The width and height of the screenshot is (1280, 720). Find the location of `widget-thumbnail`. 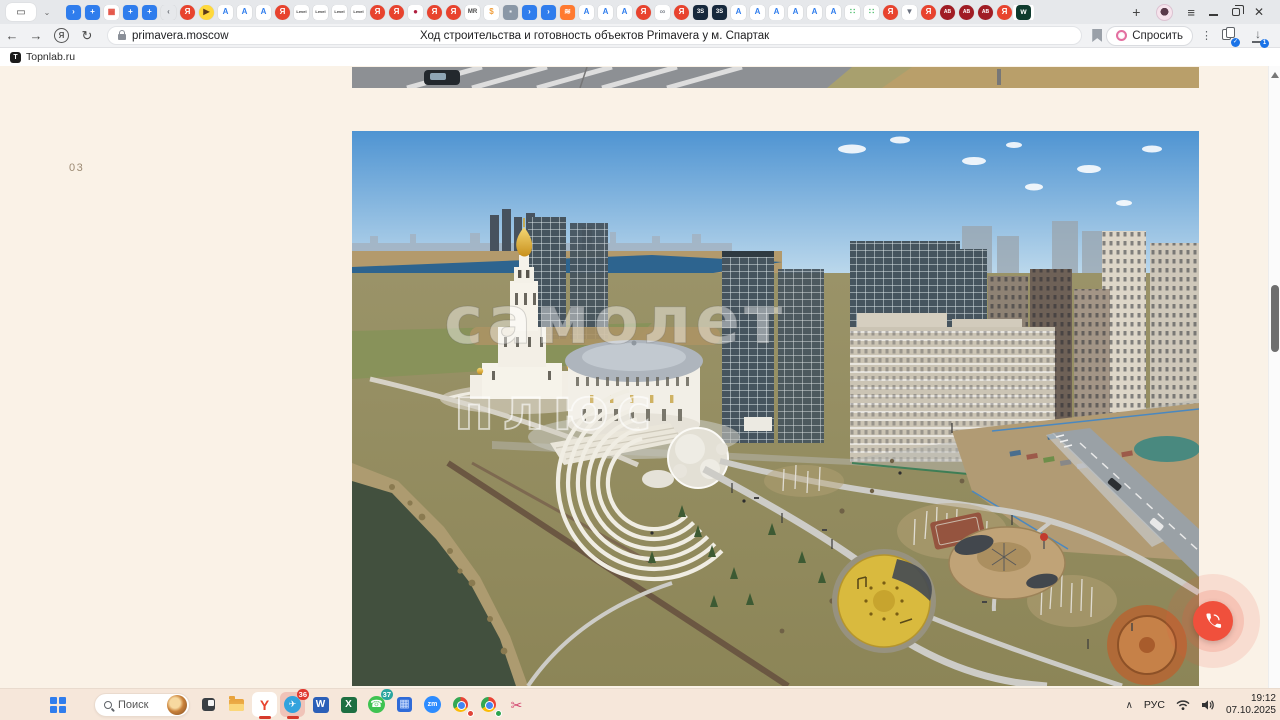

widget-thumbnail is located at coordinates (177, 705).